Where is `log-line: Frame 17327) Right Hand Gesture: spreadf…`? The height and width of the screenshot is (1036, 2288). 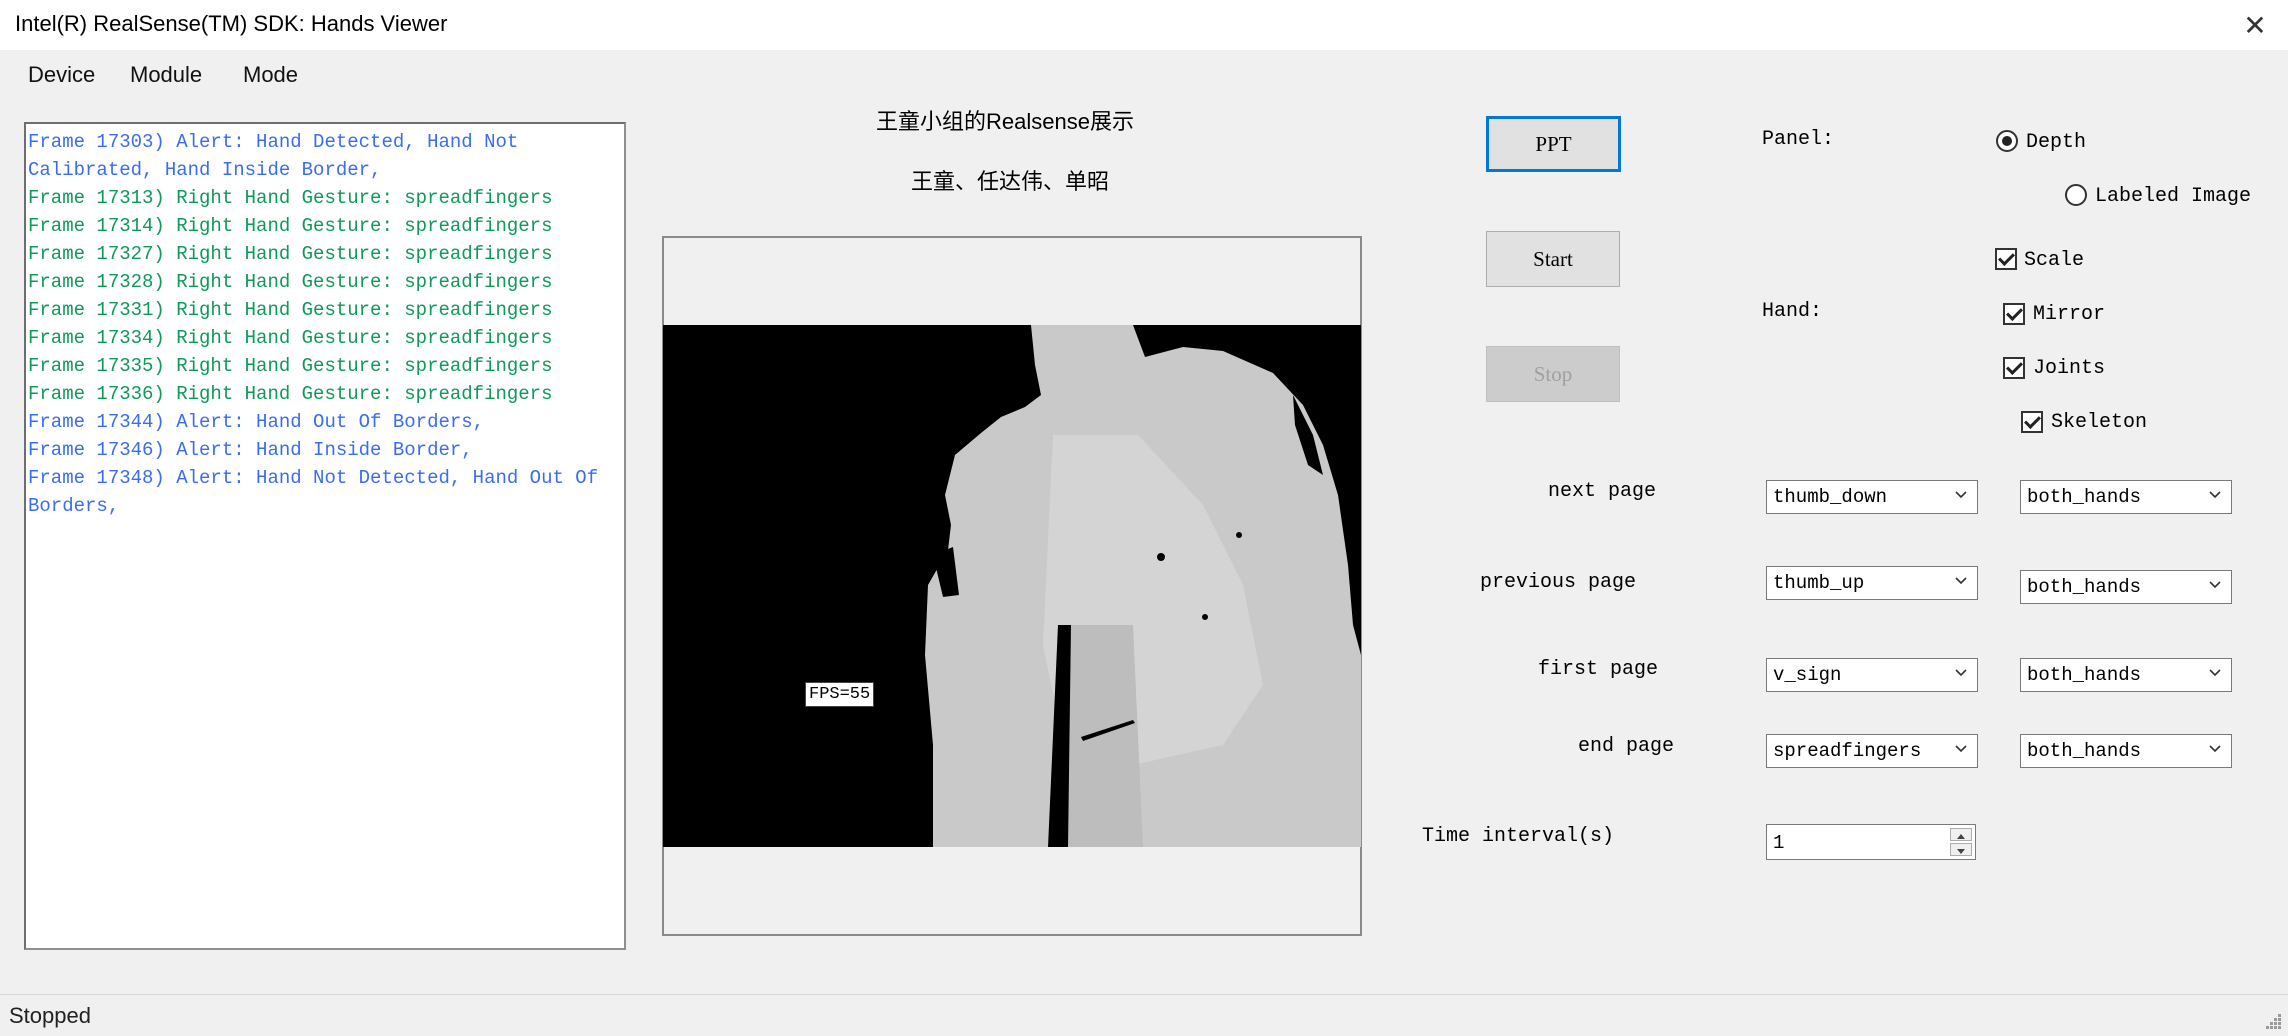
log-line: Frame 17327) Right Hand Gesture: spreadf… is located at coordinates (290, 254).